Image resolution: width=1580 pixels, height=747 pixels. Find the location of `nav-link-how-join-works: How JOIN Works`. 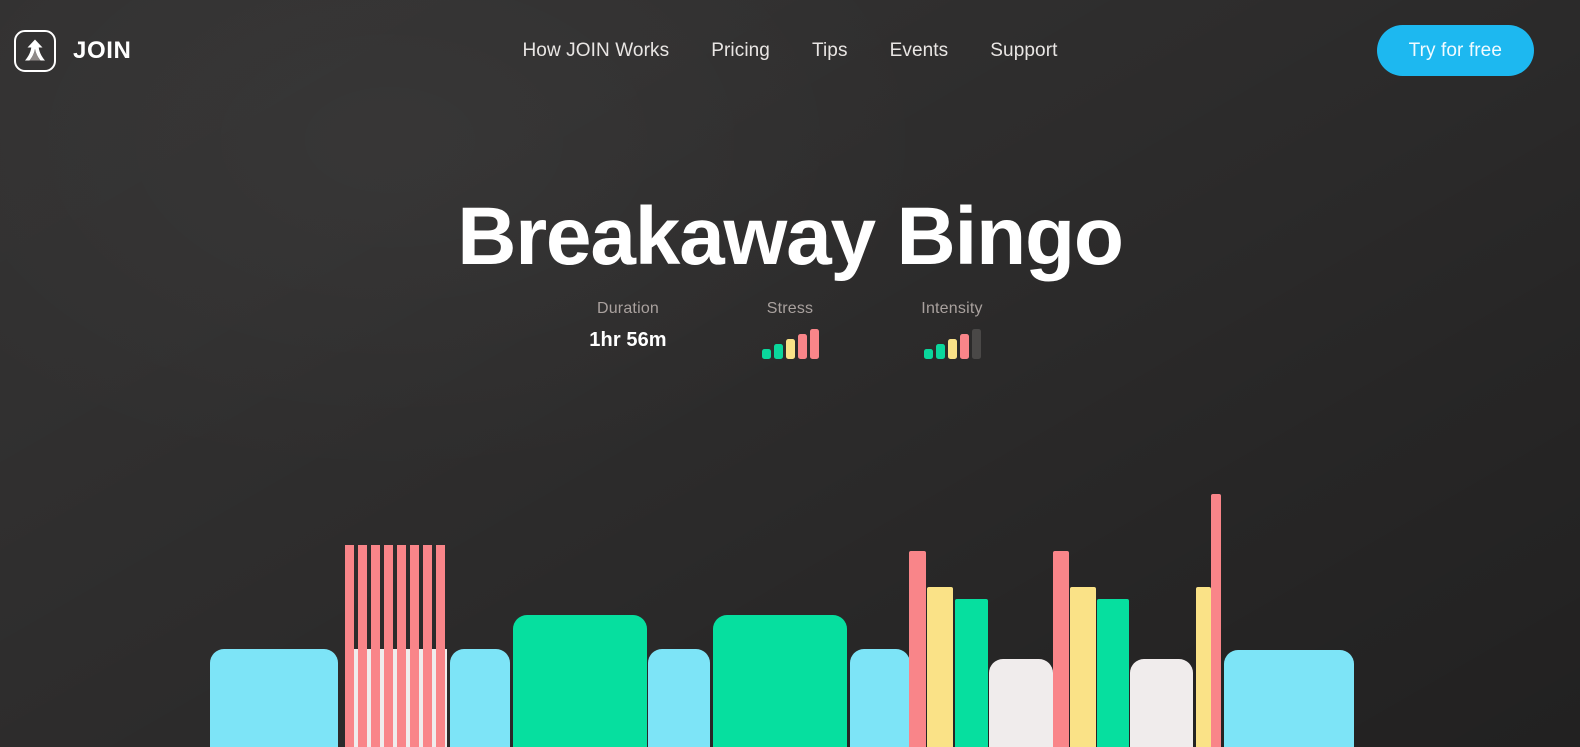

nav-link-how-join-works: How JOIN Works is located at coordinates (595, 51).